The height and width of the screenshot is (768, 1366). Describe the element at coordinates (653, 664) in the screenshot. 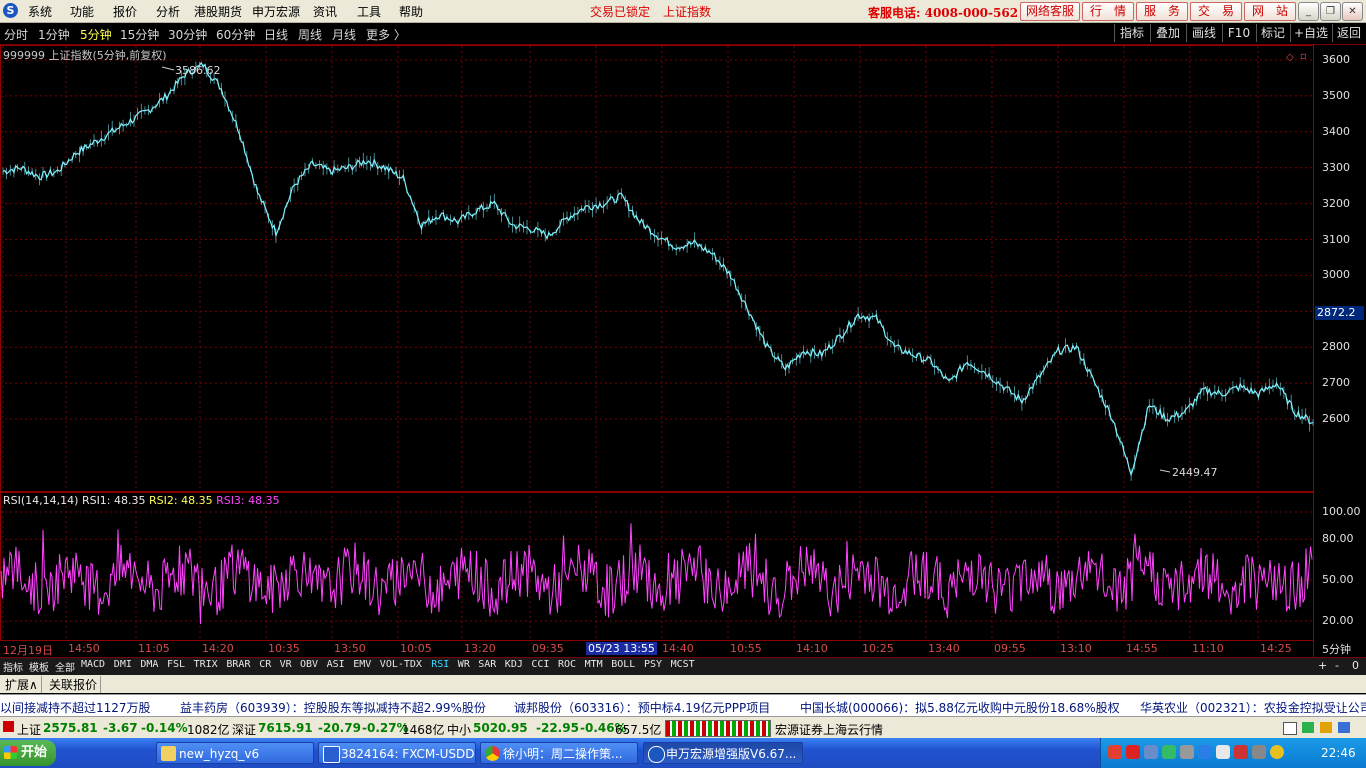

I see `indicator-tab-psy: PSY` at that location.